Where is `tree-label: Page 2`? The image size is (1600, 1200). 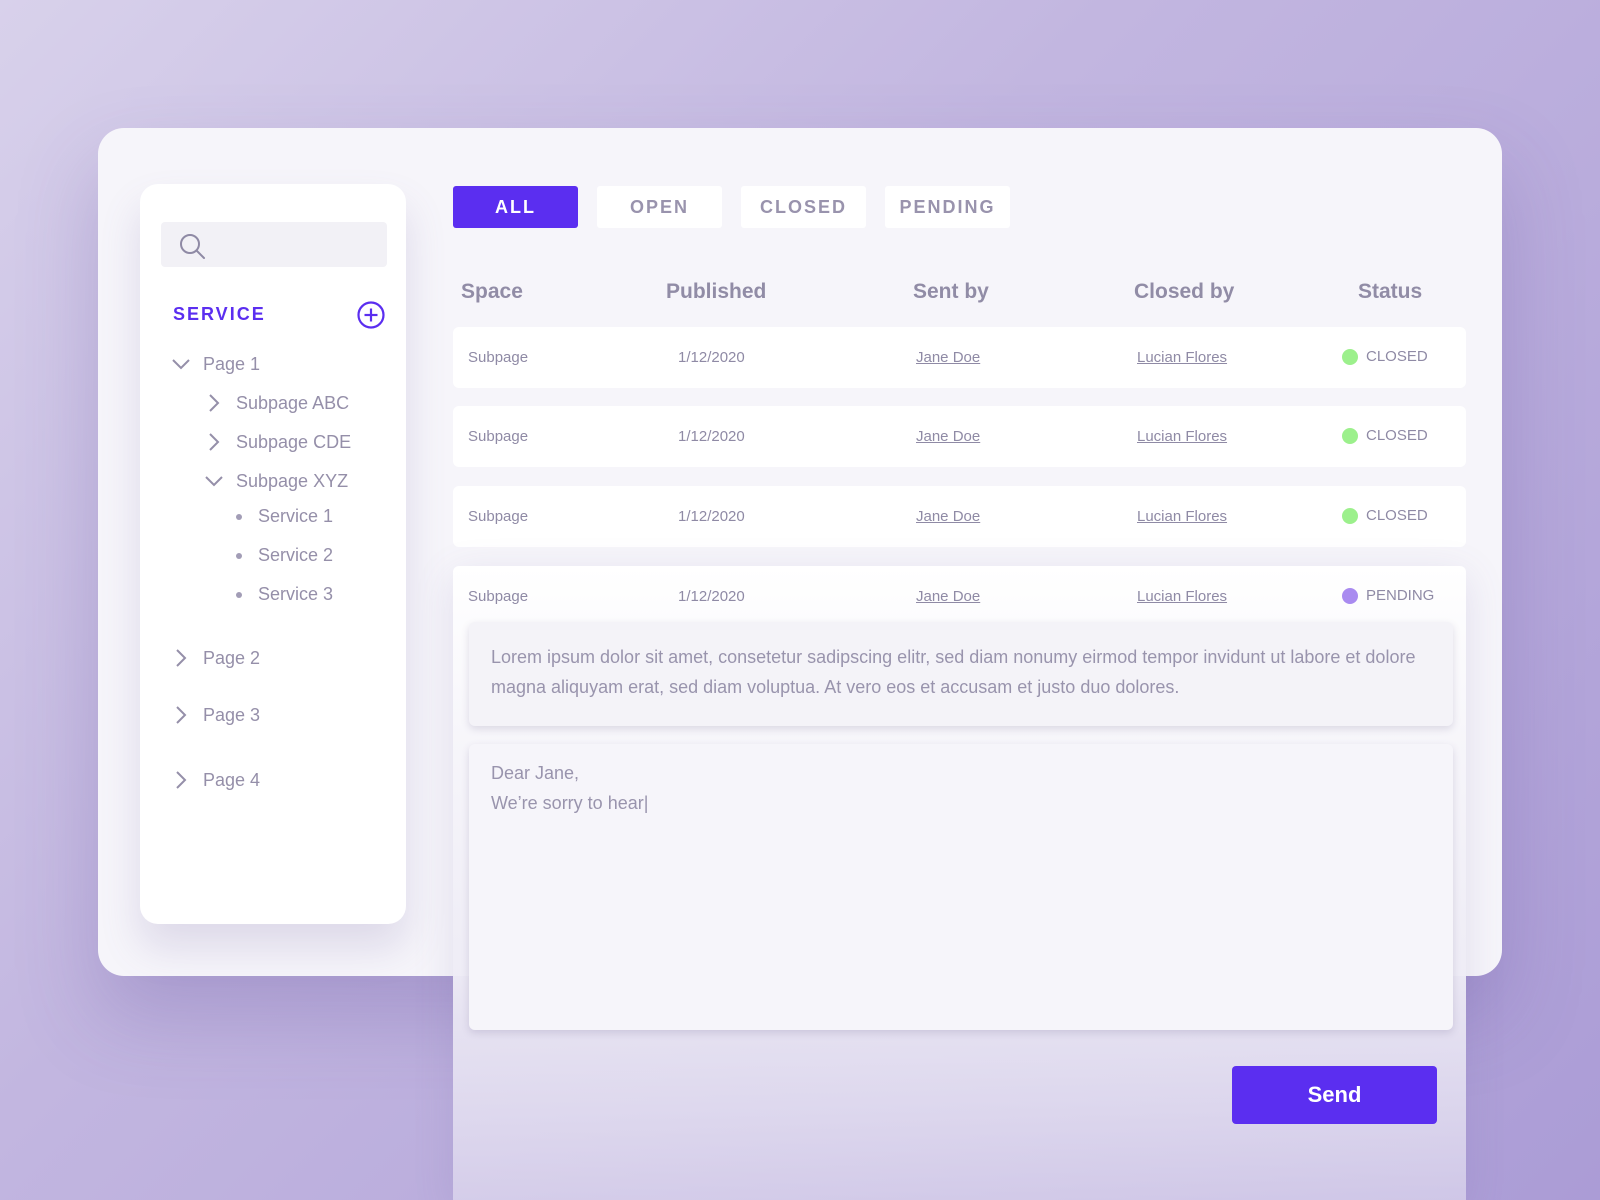
tree-label: Page 2 is located at coordinates (232, 657).